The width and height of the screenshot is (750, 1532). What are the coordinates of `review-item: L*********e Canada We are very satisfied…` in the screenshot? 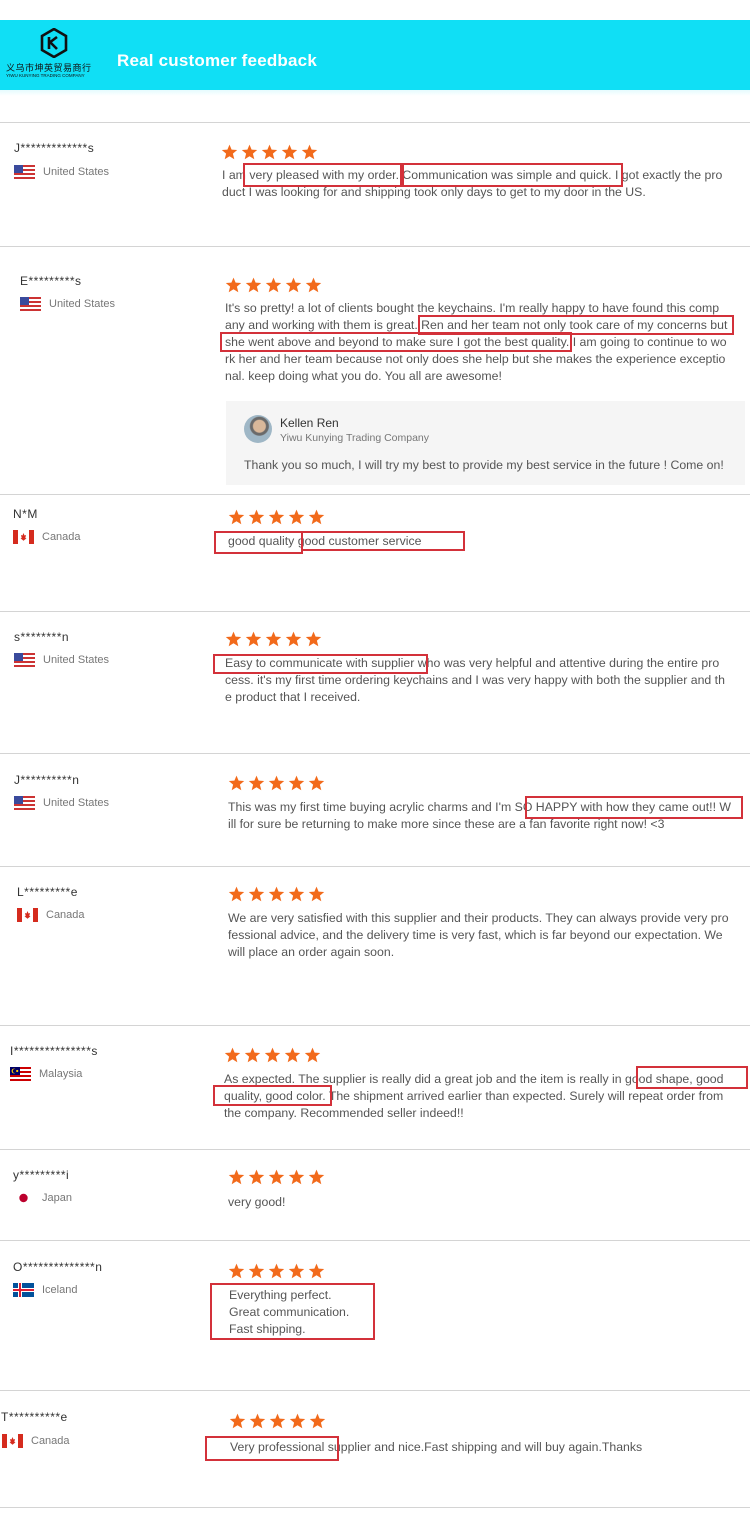 It's located at (375, 945).